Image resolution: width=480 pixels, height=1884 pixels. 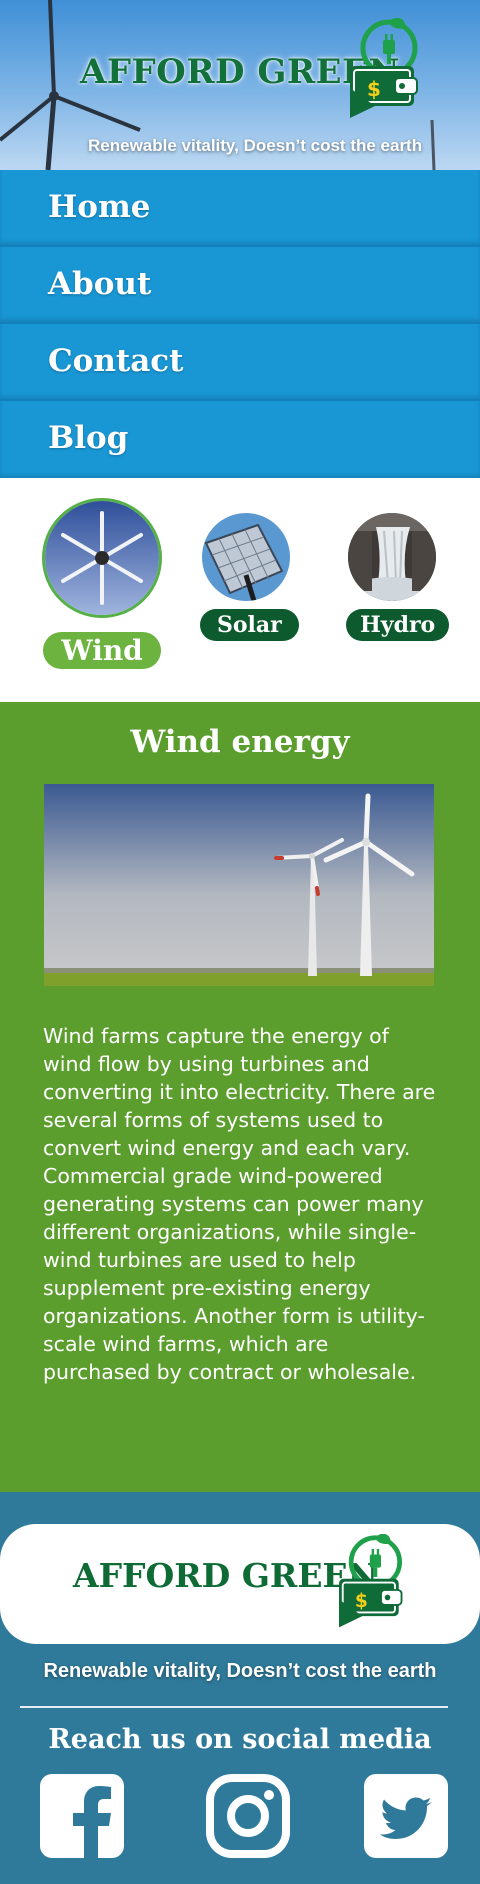 What do you see at coordinates (82, 1816) in the screenshot?
I see `facebook-icon` at bounding box center [82, 1816].